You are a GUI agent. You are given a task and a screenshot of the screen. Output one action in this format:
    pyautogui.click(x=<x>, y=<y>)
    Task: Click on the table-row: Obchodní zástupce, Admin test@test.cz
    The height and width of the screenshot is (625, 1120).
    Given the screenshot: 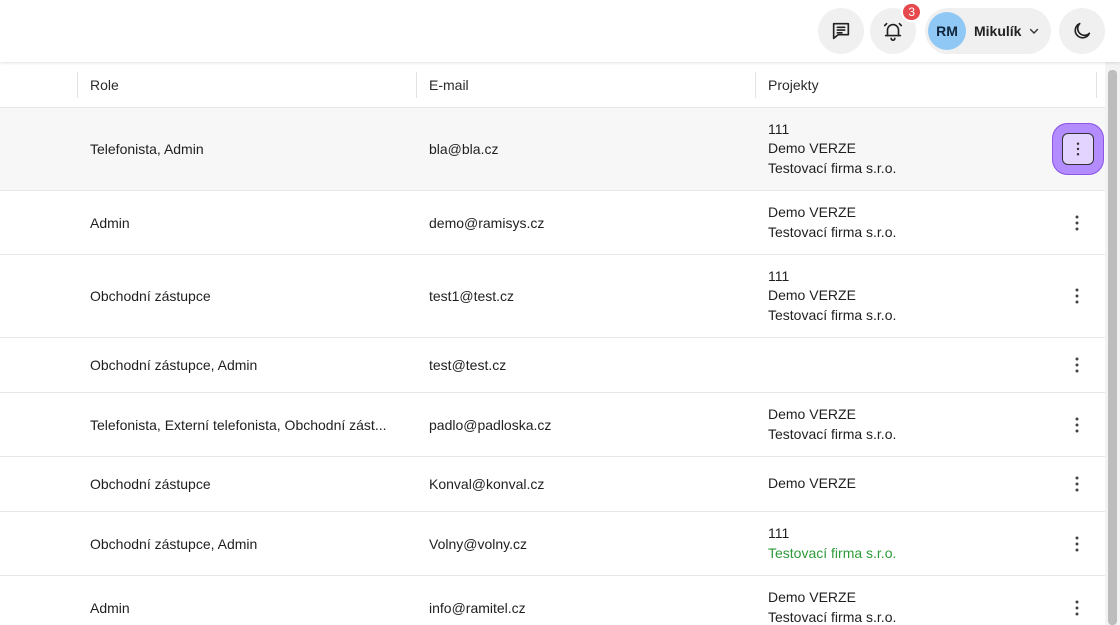 What is the action you would take?
    pyautogui.click(x=552, y=365)
    